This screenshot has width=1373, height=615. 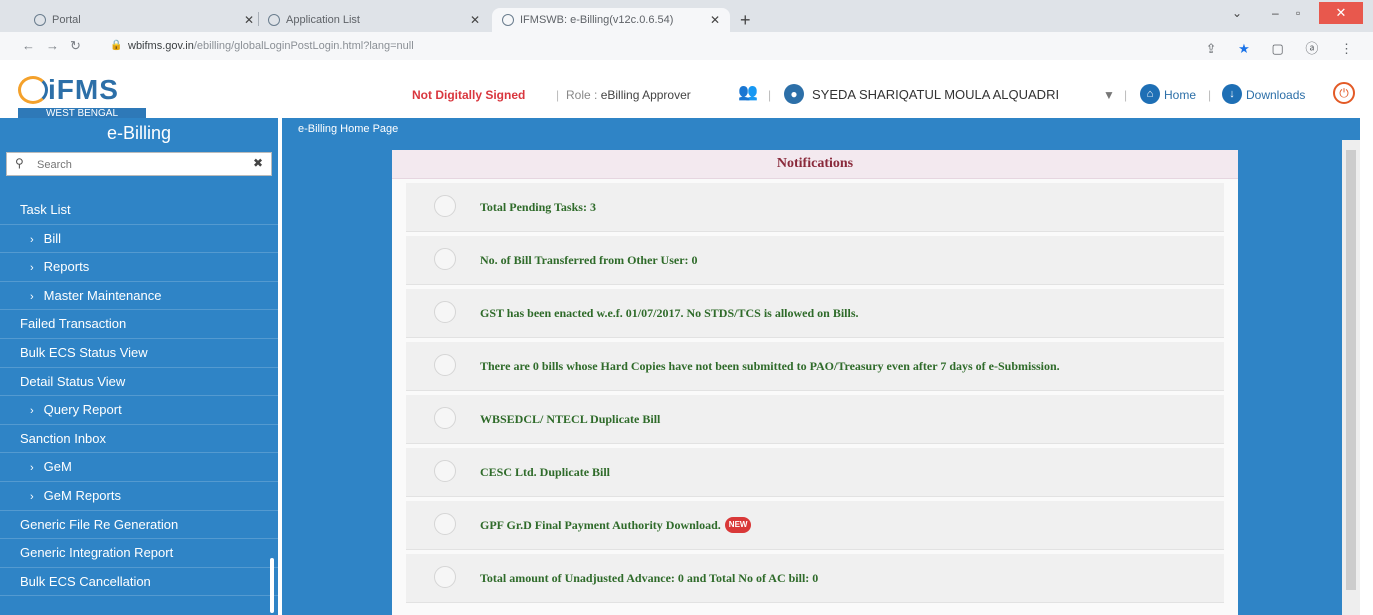 I want to click on sidebar-search-input, so click(x=137, y=165).